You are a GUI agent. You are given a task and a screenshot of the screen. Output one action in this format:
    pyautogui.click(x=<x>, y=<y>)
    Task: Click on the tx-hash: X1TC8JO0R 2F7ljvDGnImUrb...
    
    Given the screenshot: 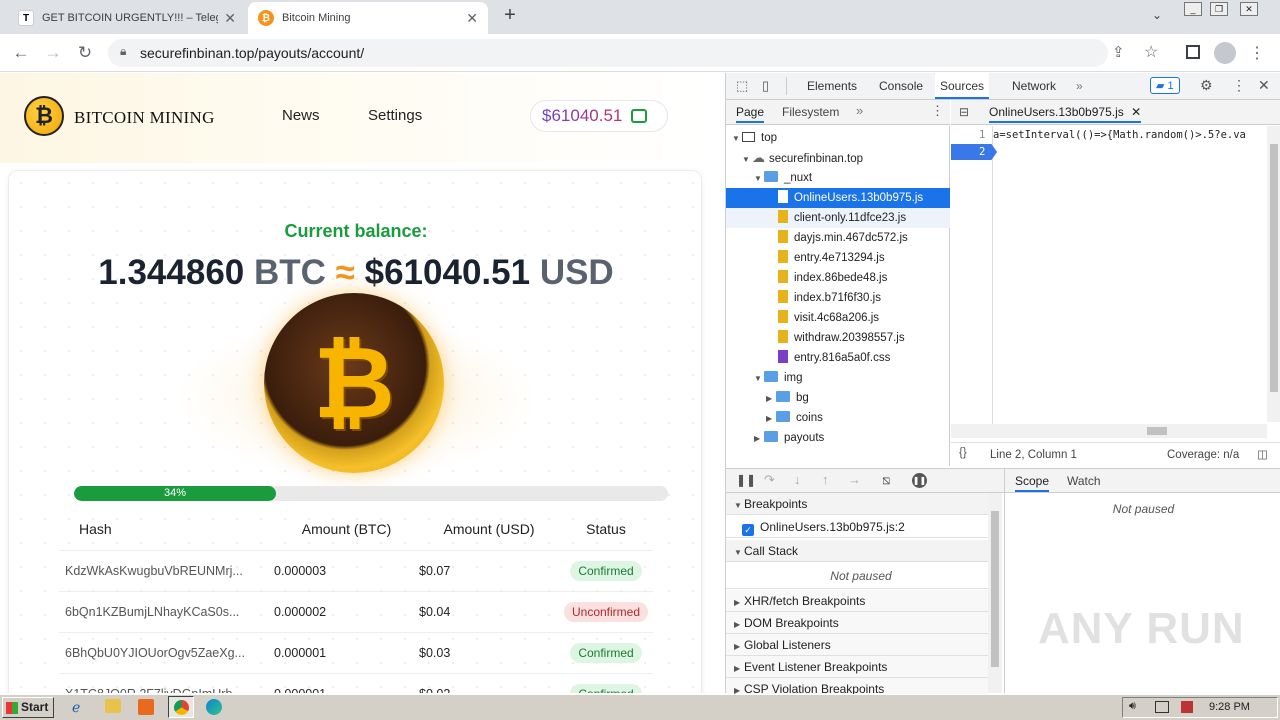 What is the action you would take?
    pyautogui.click(x=166, y=683)
    